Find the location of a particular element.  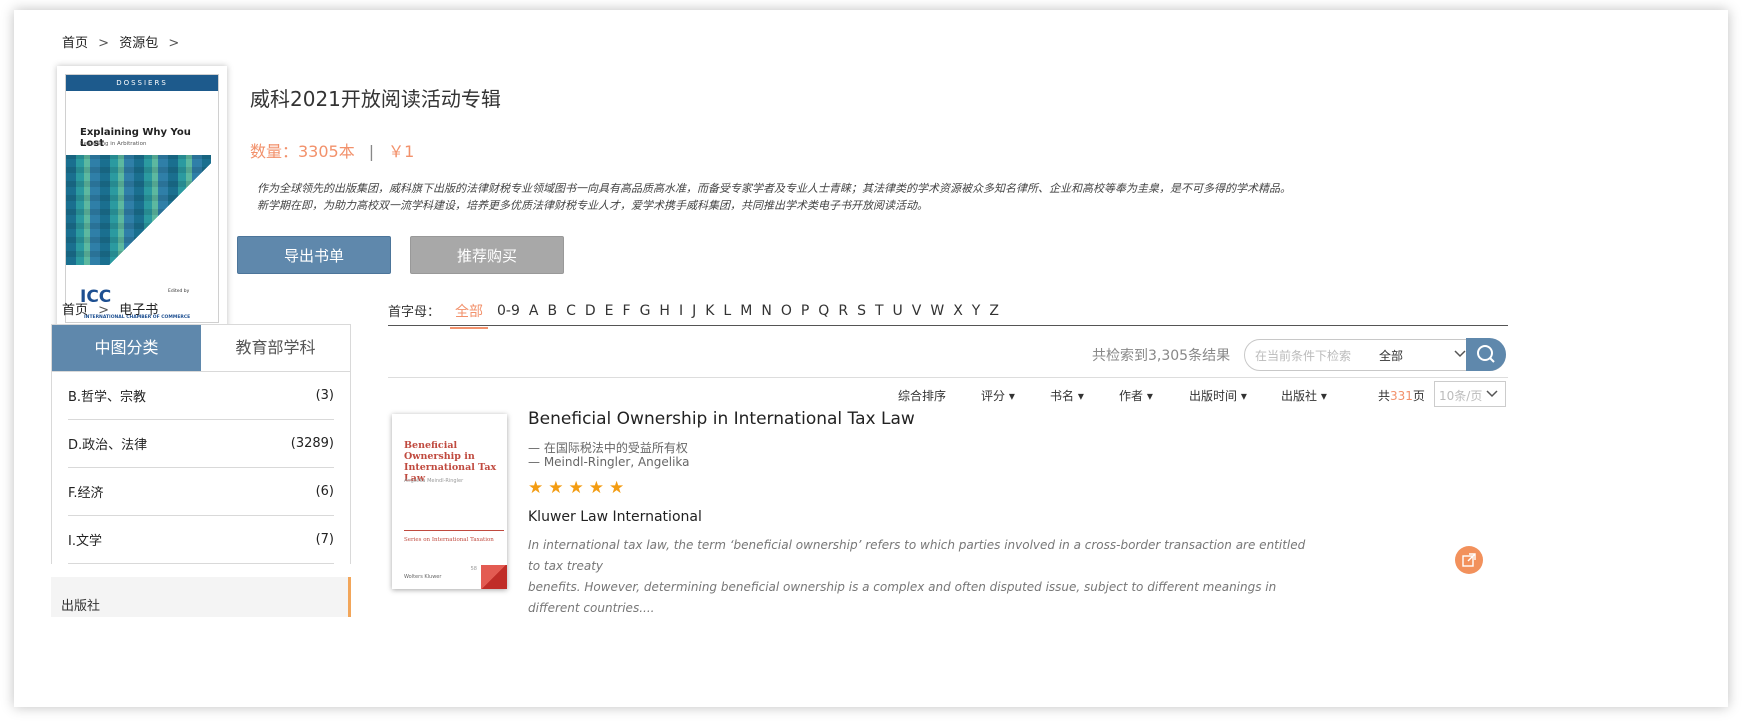

per-page-select: 10条/页 is located at coordinates (1470, 394).